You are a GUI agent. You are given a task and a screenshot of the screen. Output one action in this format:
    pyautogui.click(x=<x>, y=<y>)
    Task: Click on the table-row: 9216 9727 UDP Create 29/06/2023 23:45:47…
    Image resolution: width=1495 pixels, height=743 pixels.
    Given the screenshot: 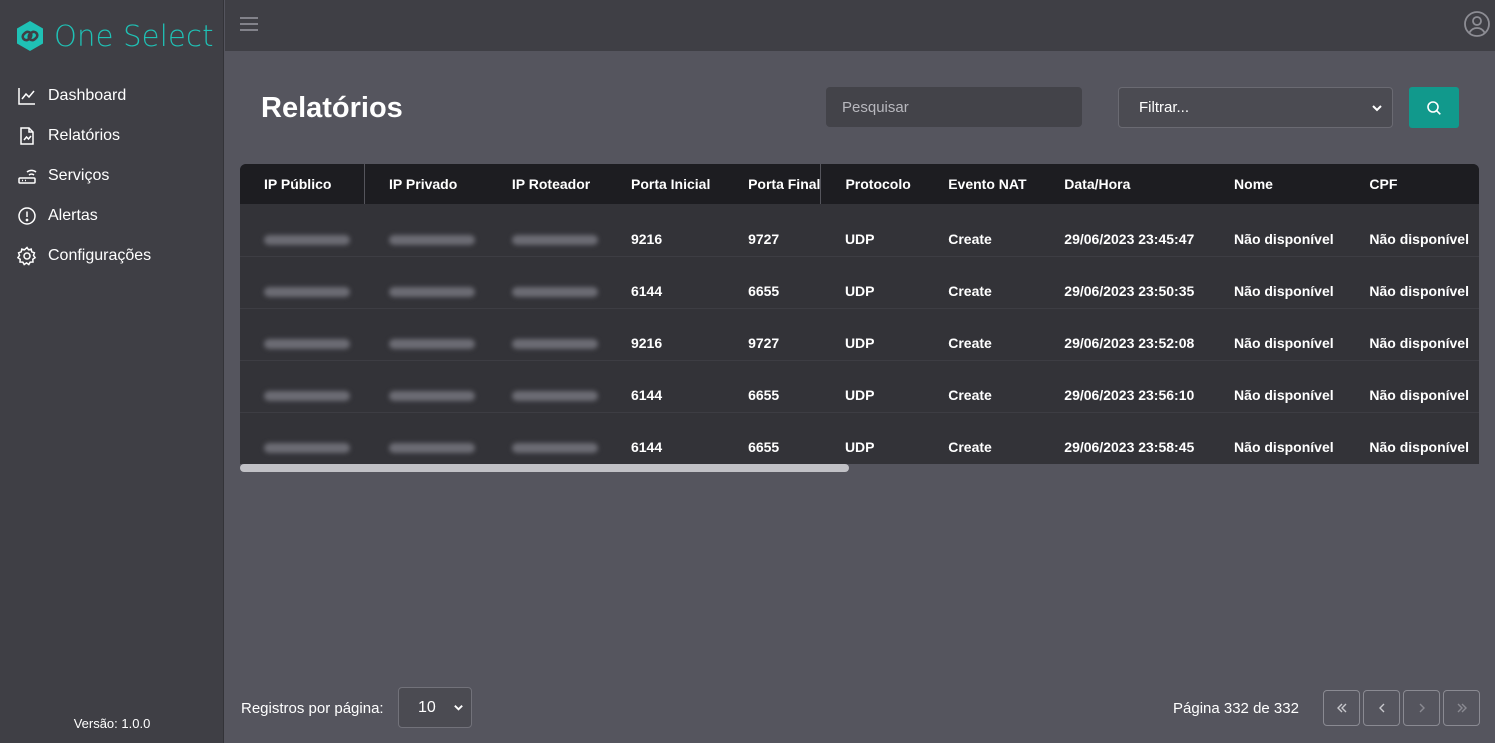 What is the action you would take?
    pyautogui.click(x=859, y=230)
    